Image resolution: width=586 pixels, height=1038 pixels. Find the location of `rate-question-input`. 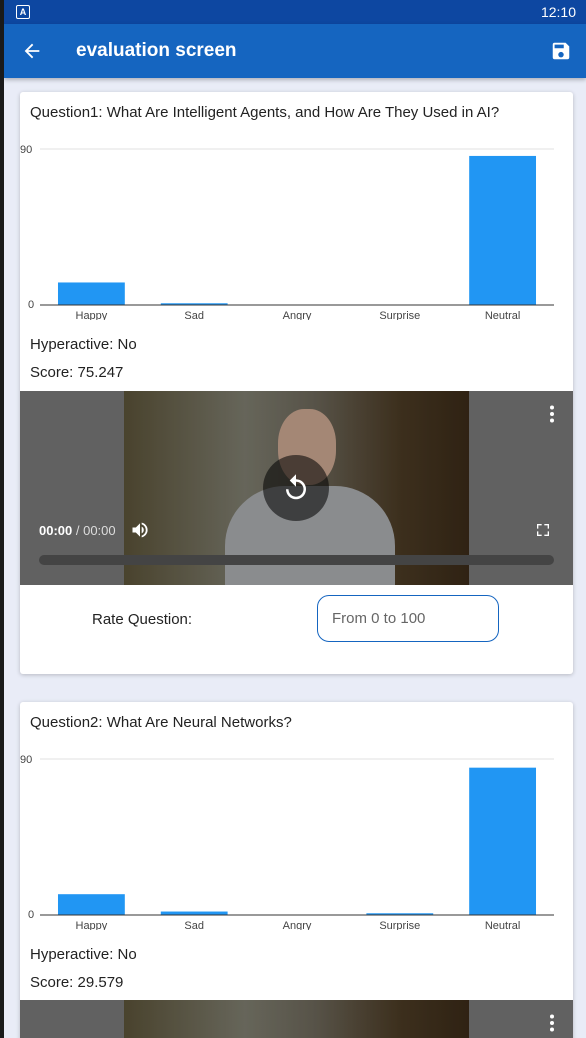

rate-question-input is located at coordinates (408, 618).